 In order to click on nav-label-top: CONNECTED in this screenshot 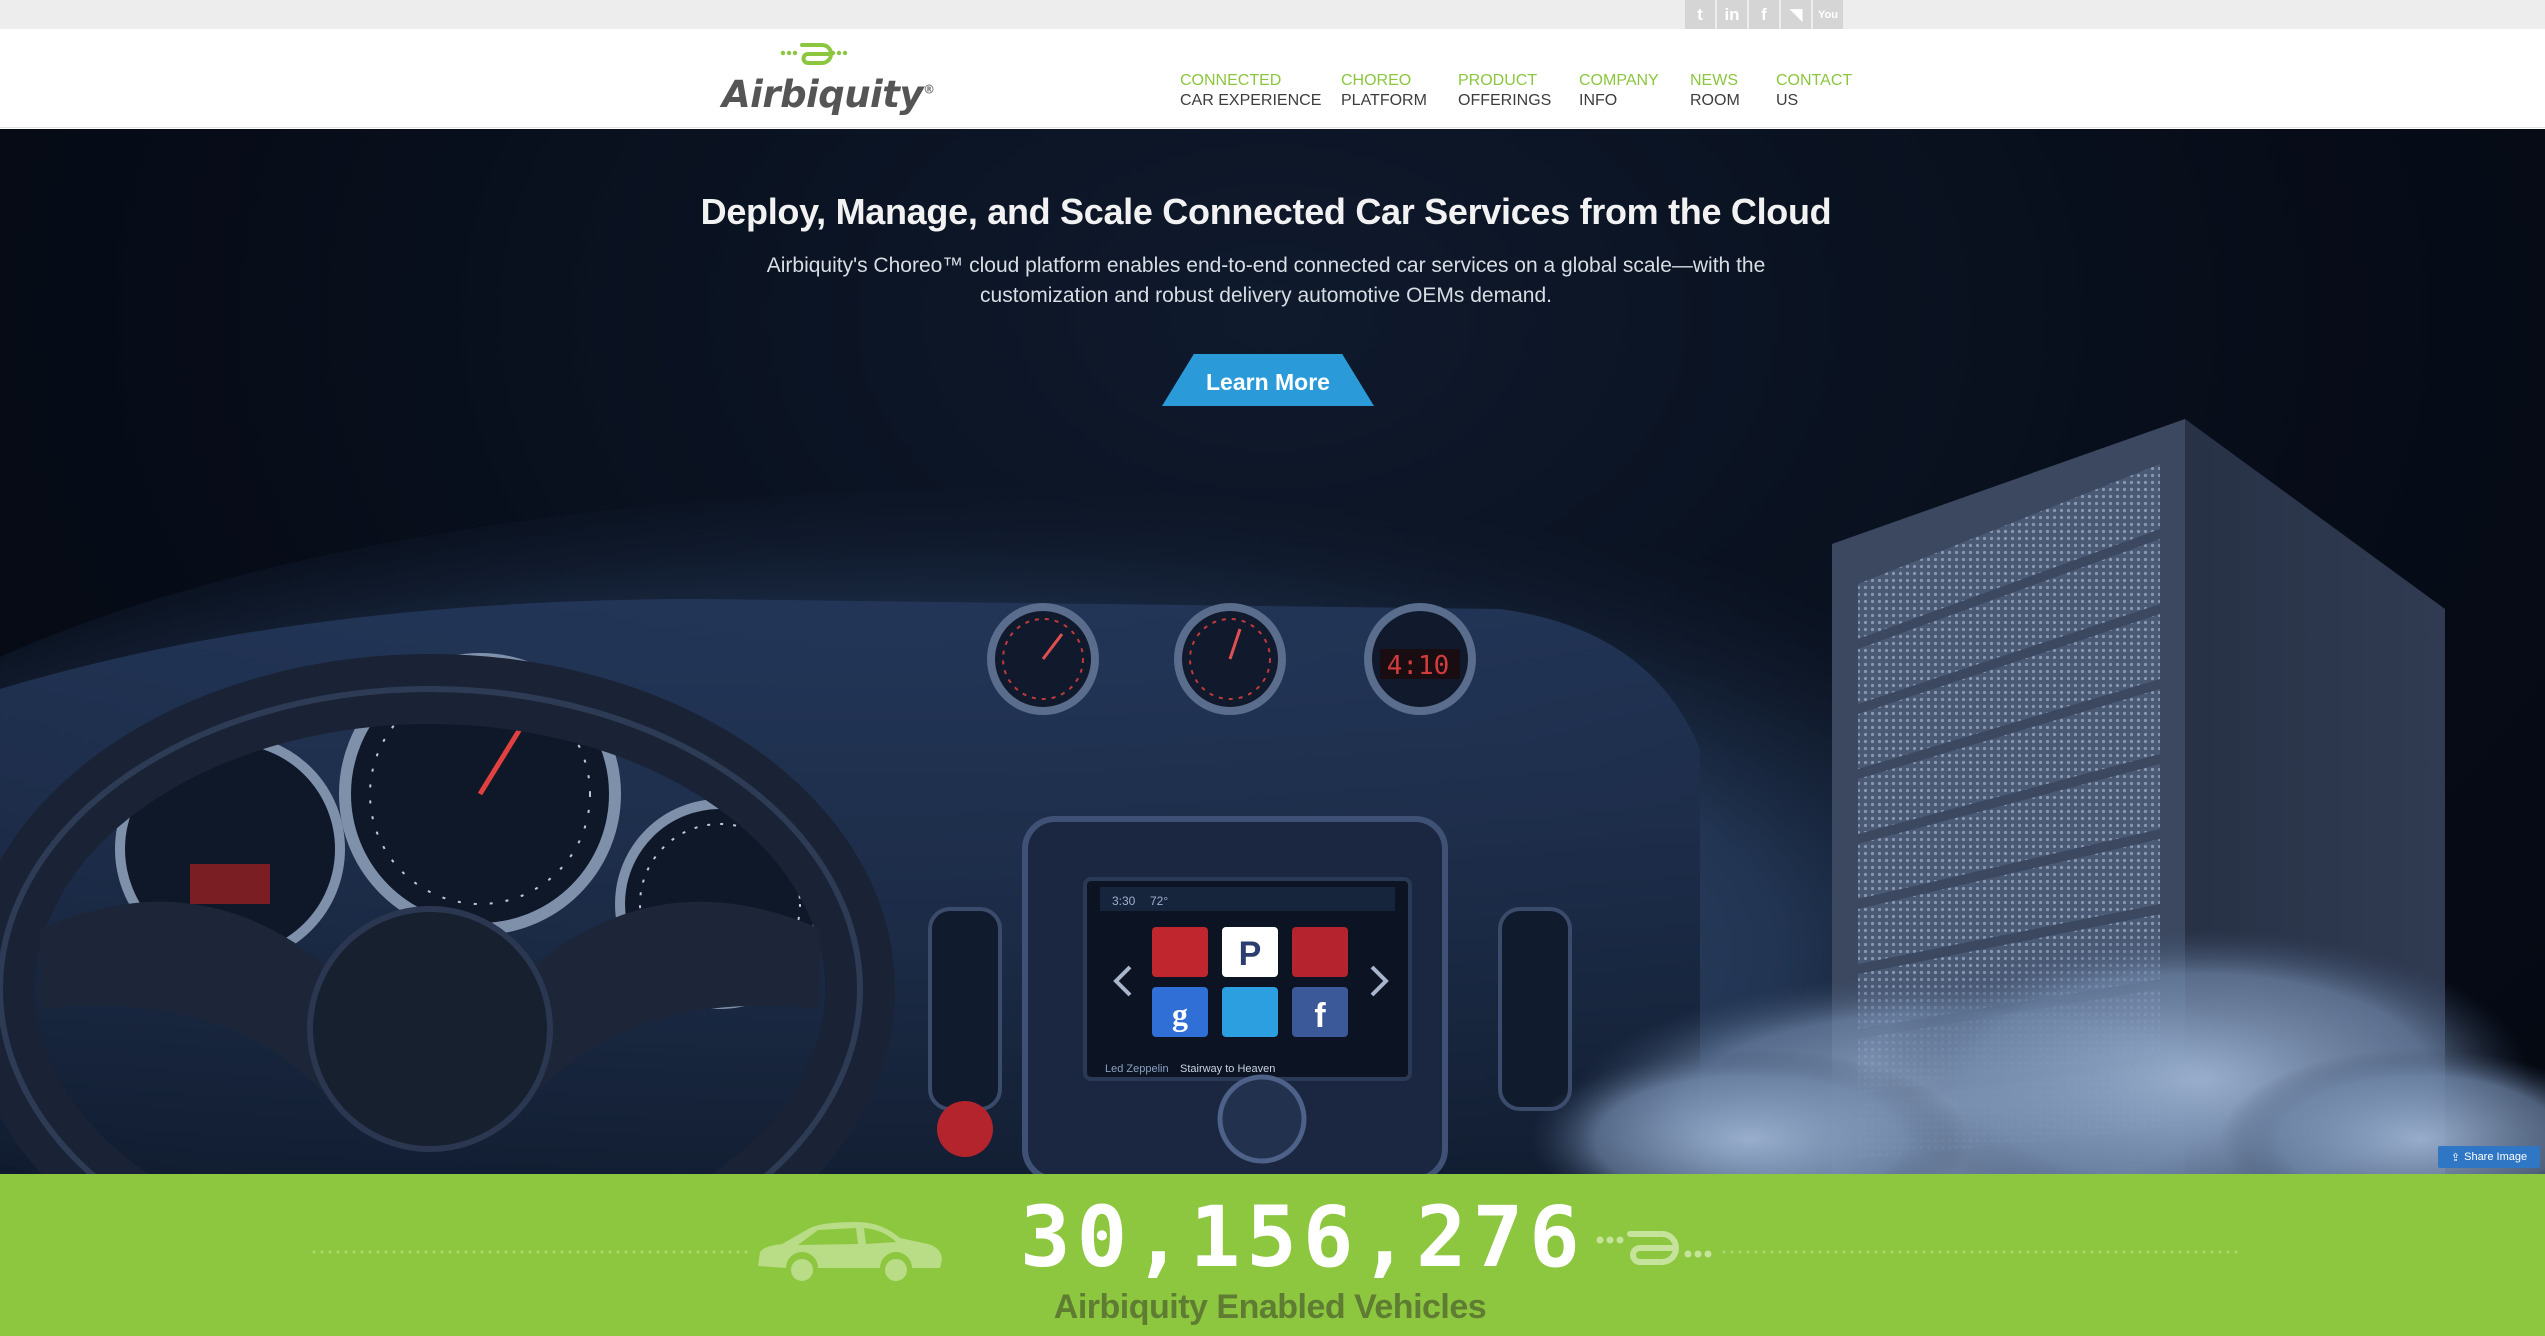, I will do `click(1231, 80)`.